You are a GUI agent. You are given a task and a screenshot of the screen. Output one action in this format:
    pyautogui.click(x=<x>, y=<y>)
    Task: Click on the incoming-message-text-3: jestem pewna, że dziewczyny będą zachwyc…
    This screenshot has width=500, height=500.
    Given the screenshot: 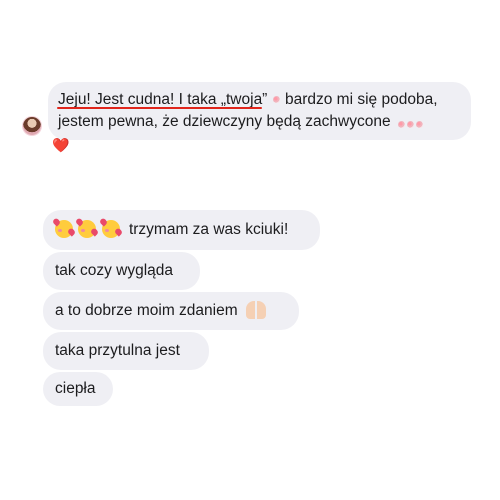 What is the action you would take?
    pyautogui.click(x=224, y=121)
    